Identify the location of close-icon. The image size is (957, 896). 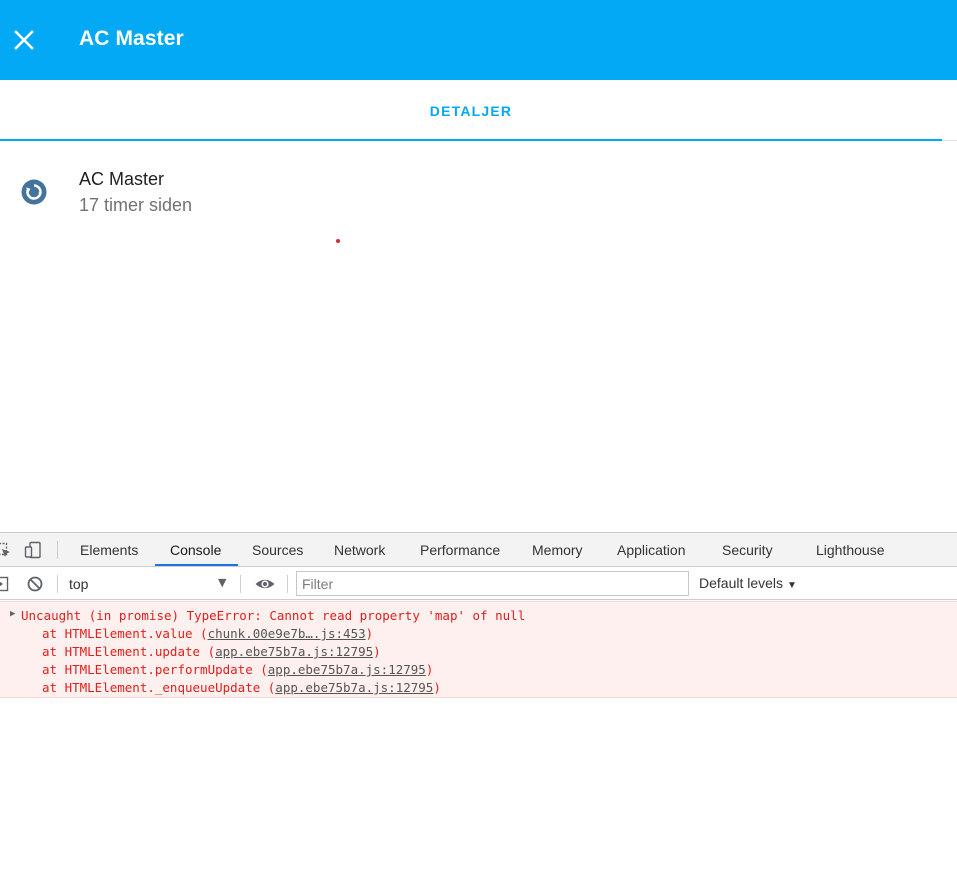
(24, 40).